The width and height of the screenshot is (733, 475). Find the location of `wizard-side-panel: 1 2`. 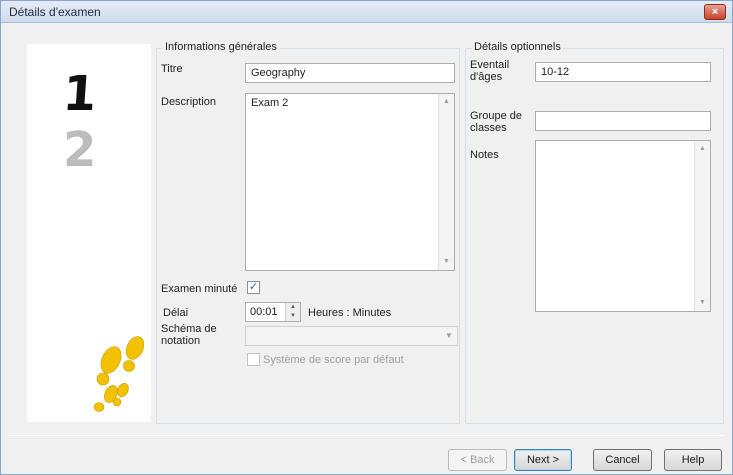

wizard-side-panel: 1 2 is located at coordinates (89, 233).